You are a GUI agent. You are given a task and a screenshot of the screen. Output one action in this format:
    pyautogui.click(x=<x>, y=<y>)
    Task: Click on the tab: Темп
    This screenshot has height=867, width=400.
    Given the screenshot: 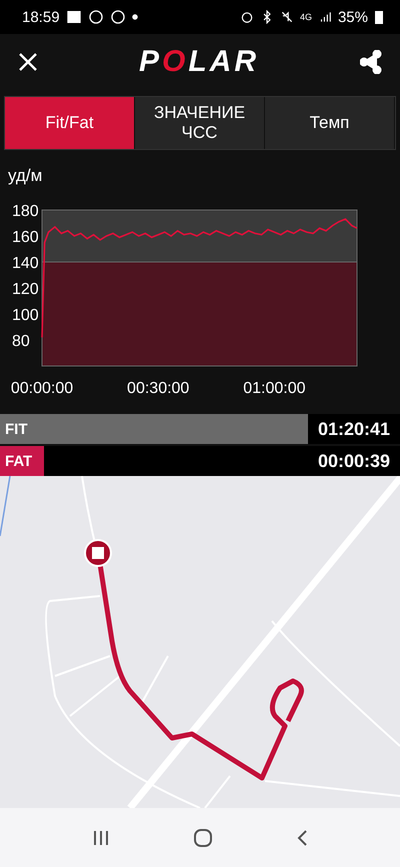 What is the action you would take?
    pyautogui.click(x=330, y=123)
    